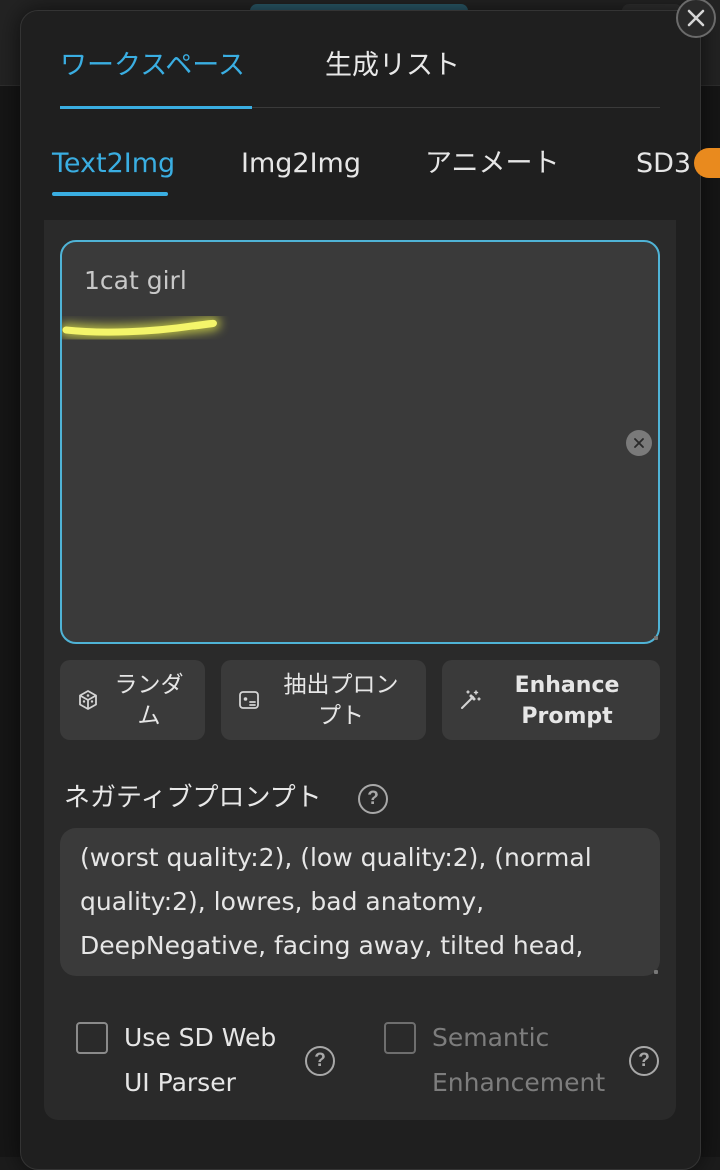 The image size is (720, 1170). What do you see at coordinates (88, 700) in the screenshot?
I see `dice-icon` at bounding box center [88, 700].